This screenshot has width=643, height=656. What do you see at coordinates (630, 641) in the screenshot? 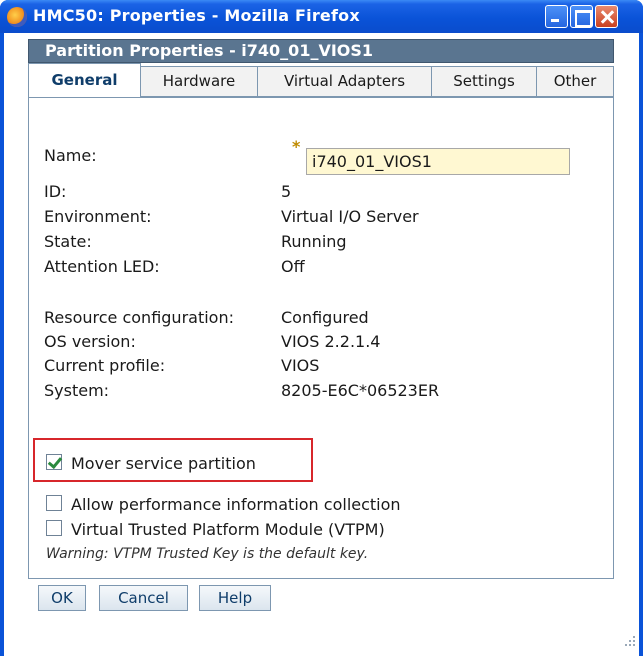
I see `resize-grip-icon` at bounding box center [630, 641].